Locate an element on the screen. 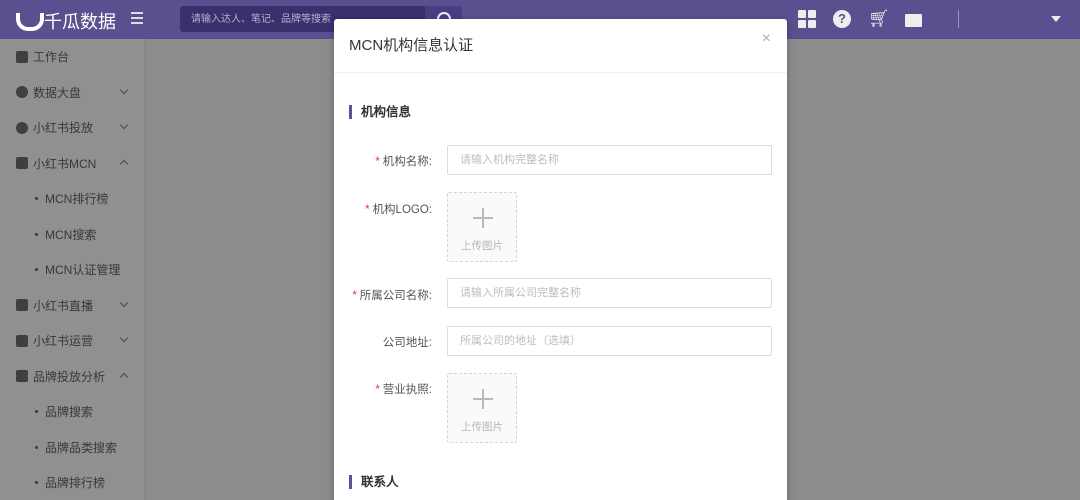 The height and width of the screenshot is (500, 1080). field-label-text: 营业执照: is located at coordinates (407, 390).